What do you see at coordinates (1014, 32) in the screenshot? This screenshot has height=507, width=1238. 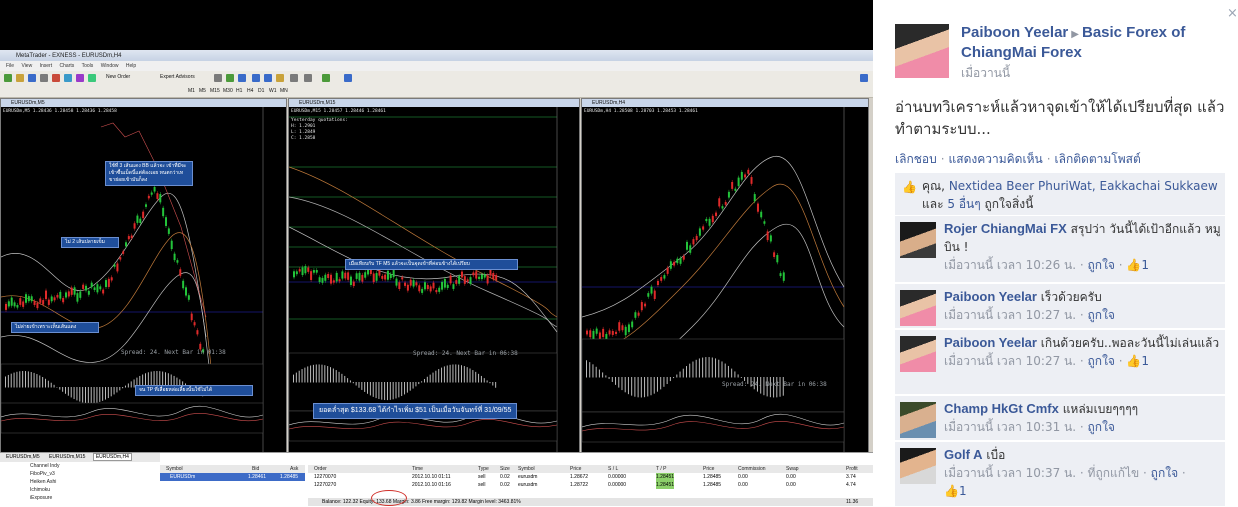 I see `poster-name-link: Paiboon Yeelar` at bounding box center [1014, 32].